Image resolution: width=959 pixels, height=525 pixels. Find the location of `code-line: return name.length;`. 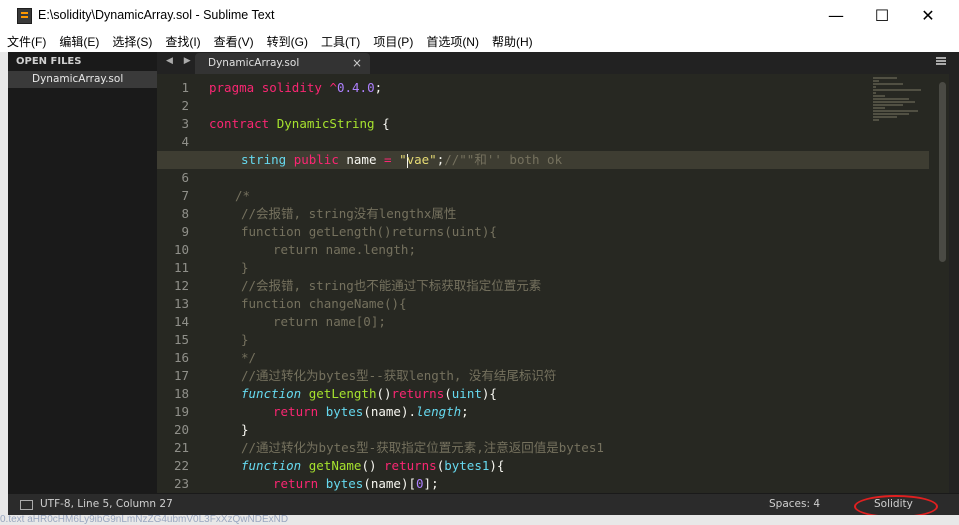

code-line: return name.length; is located at coordinates (569, 250).